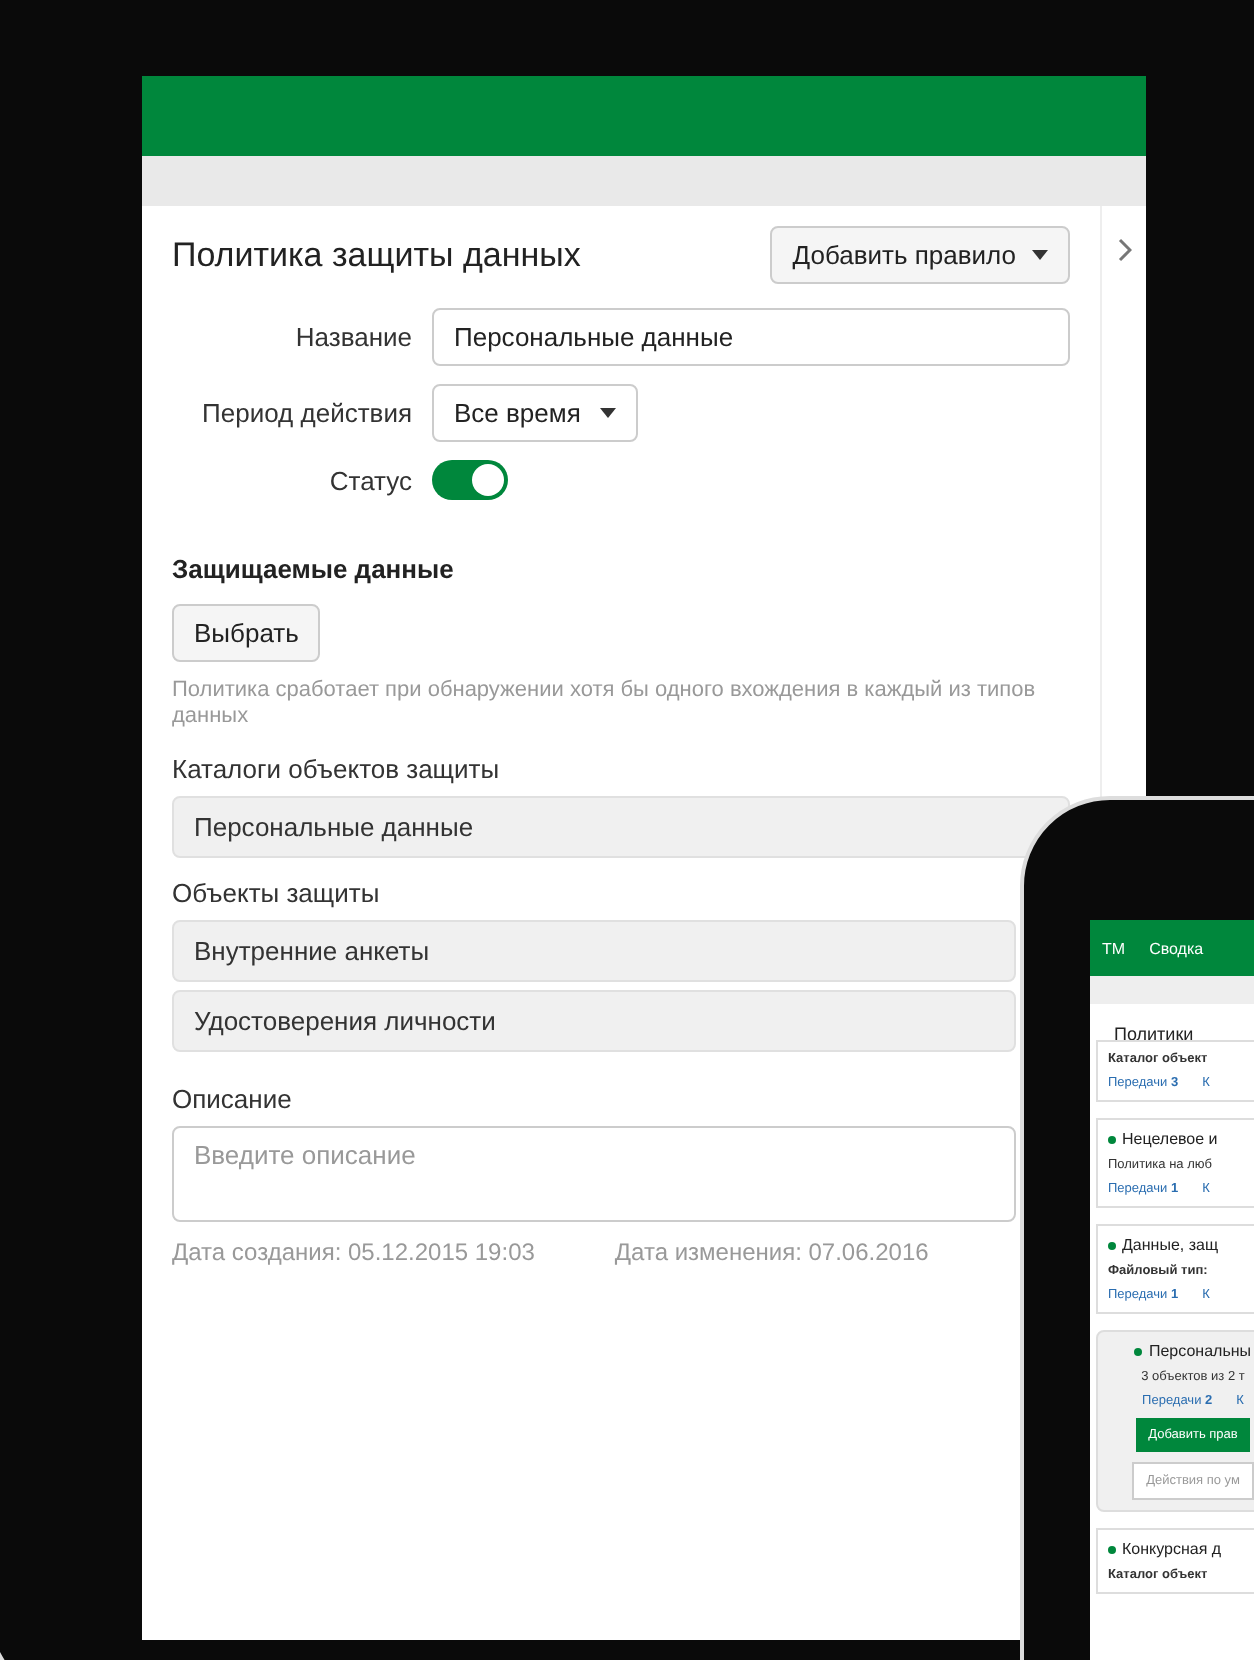 Image resolution: width=1254 pixels, height=1660 pixels. I want to click on field-label: Статус, so click(369, 480).